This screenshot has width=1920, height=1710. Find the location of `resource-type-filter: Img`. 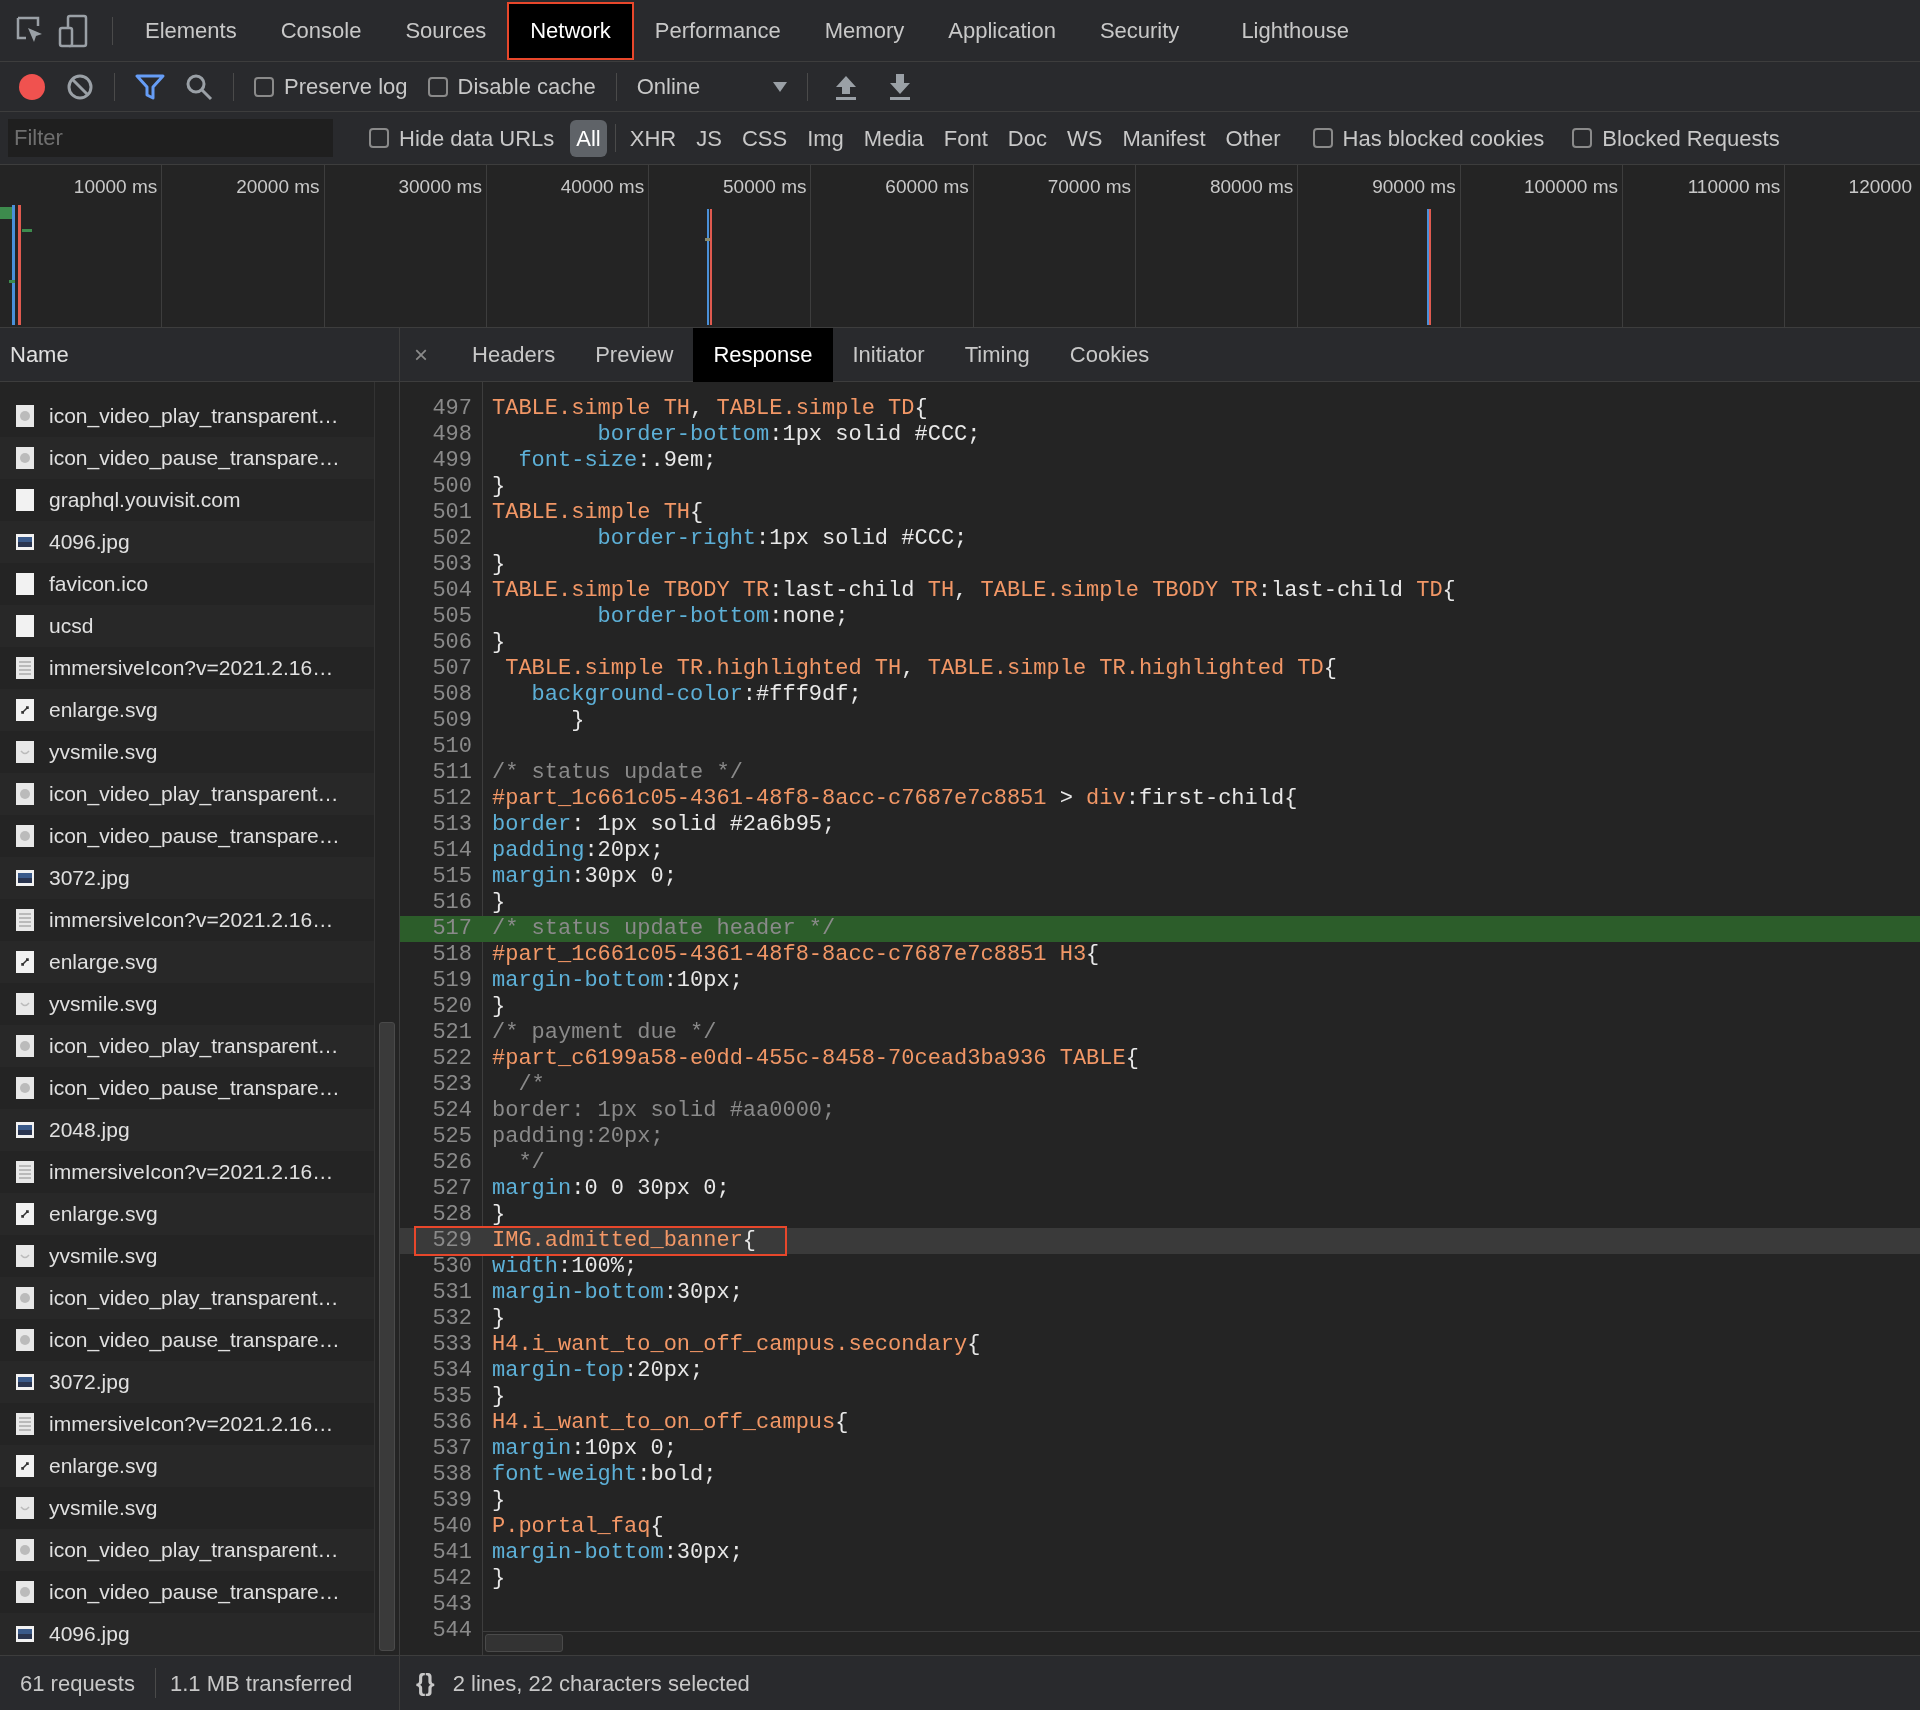

resource-type-filter: Img is located at coordinates (825, 138).